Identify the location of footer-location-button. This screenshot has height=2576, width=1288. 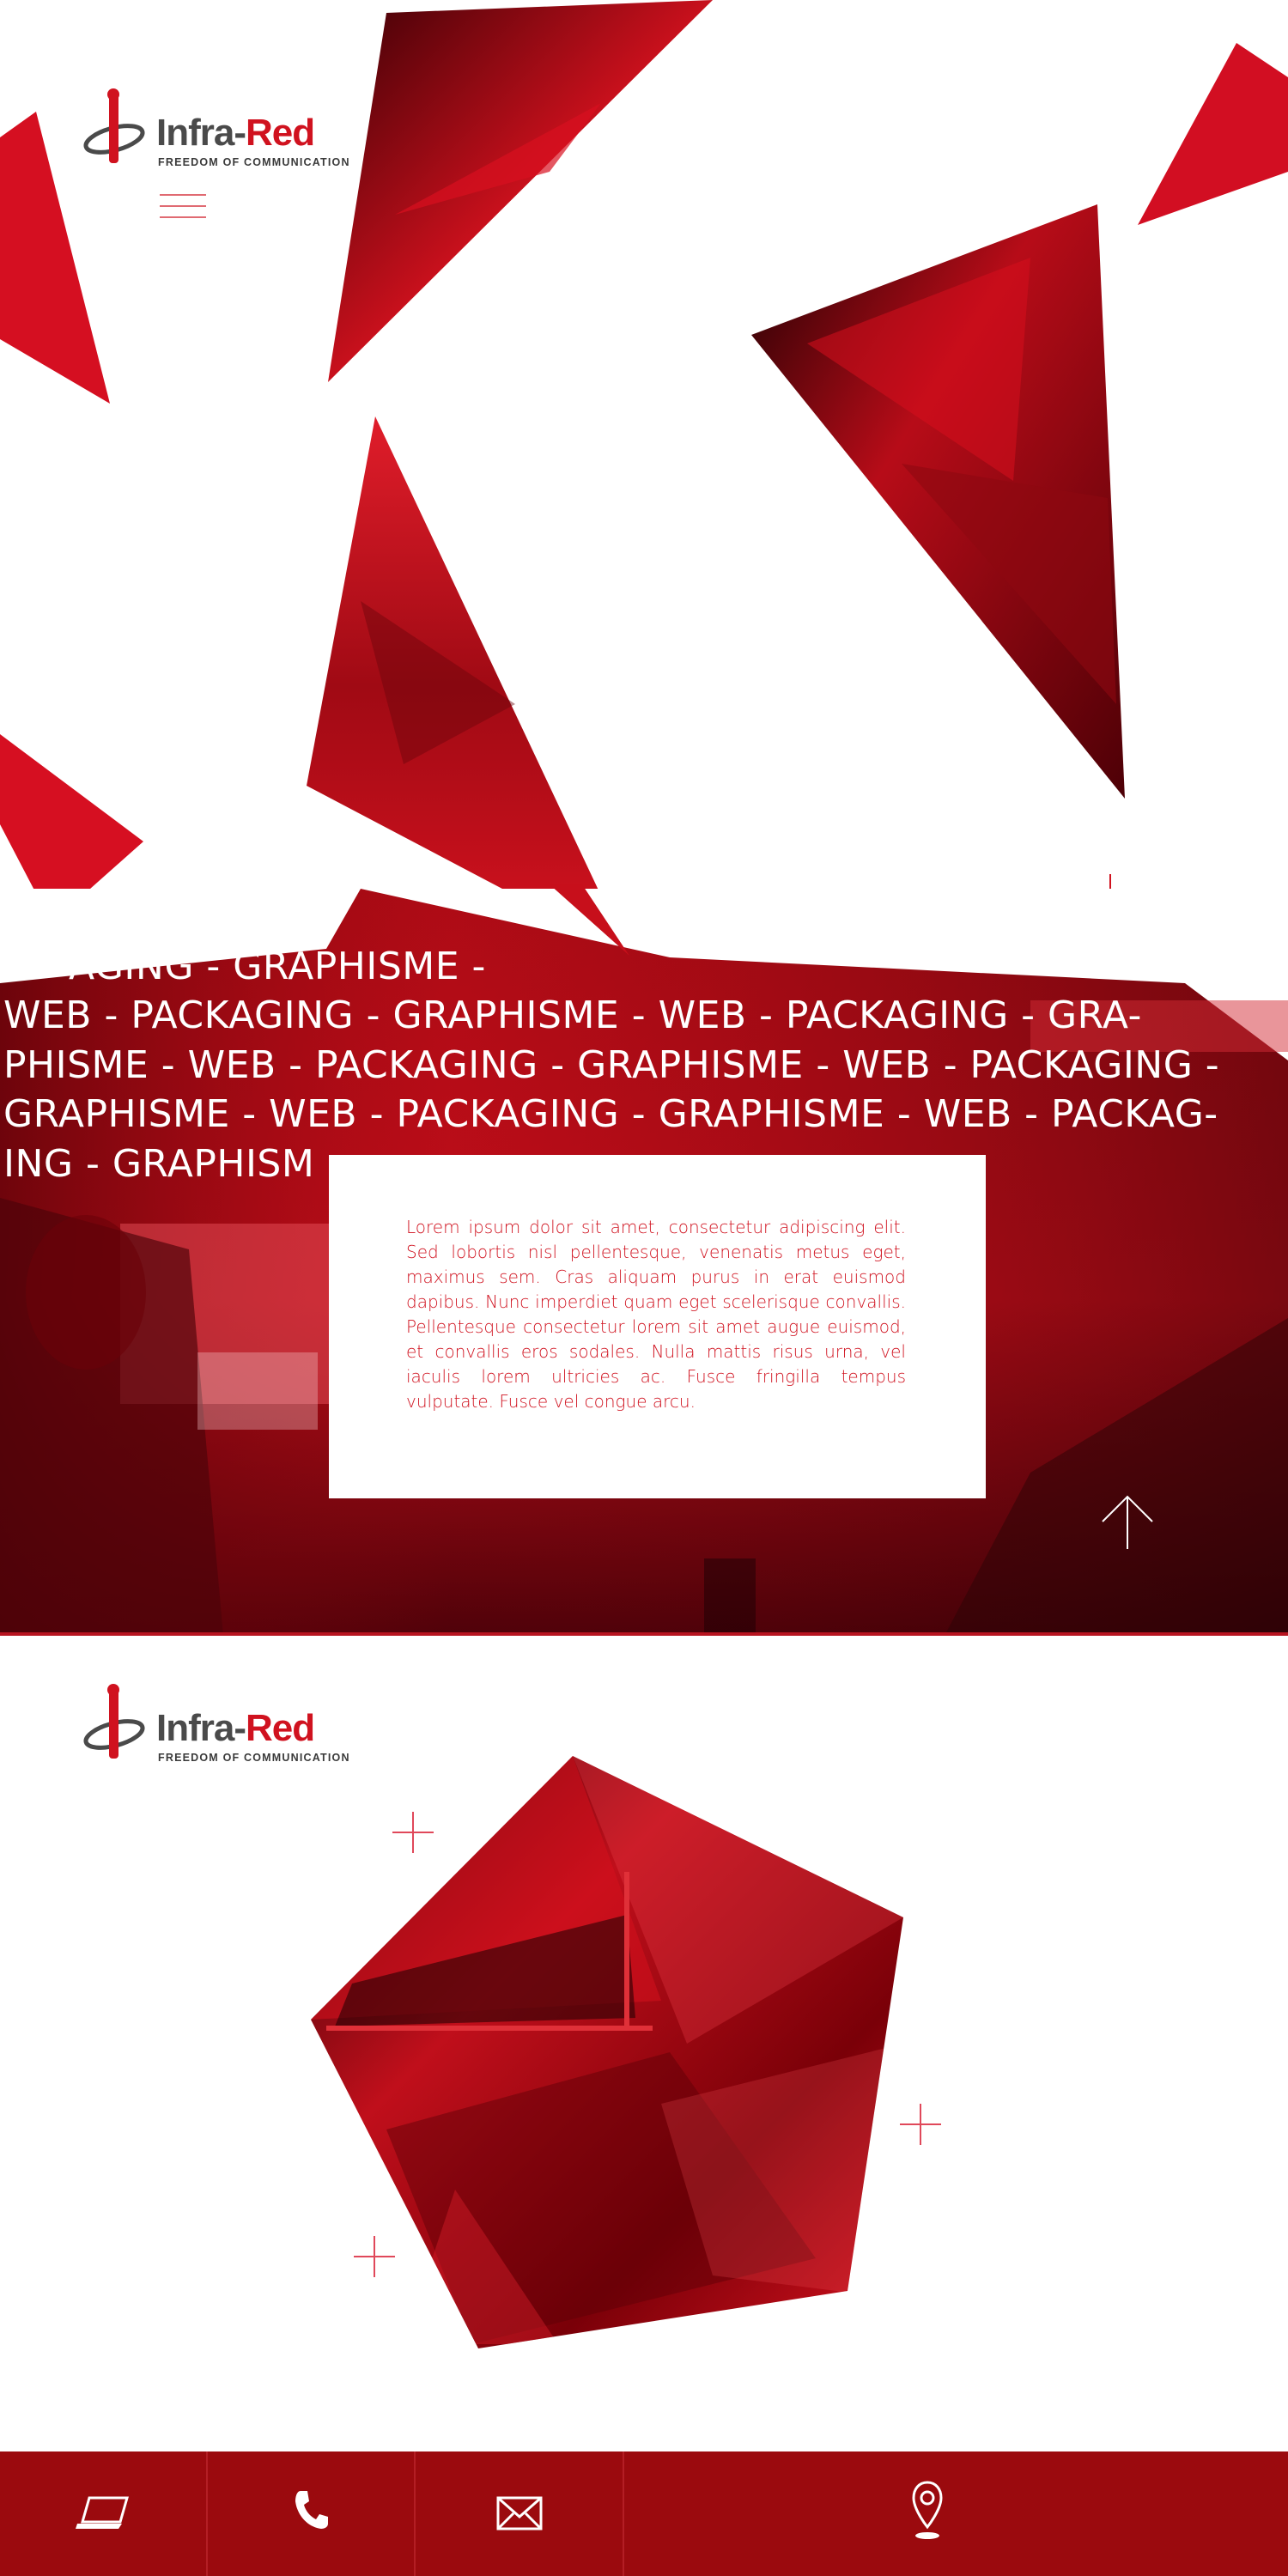
(956, 2514).